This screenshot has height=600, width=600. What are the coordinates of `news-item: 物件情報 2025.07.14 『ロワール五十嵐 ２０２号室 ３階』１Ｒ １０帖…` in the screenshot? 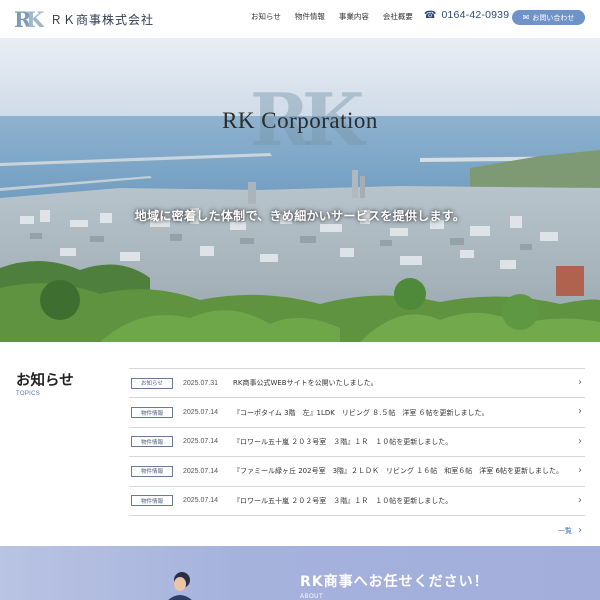 It's located at (357, 501).